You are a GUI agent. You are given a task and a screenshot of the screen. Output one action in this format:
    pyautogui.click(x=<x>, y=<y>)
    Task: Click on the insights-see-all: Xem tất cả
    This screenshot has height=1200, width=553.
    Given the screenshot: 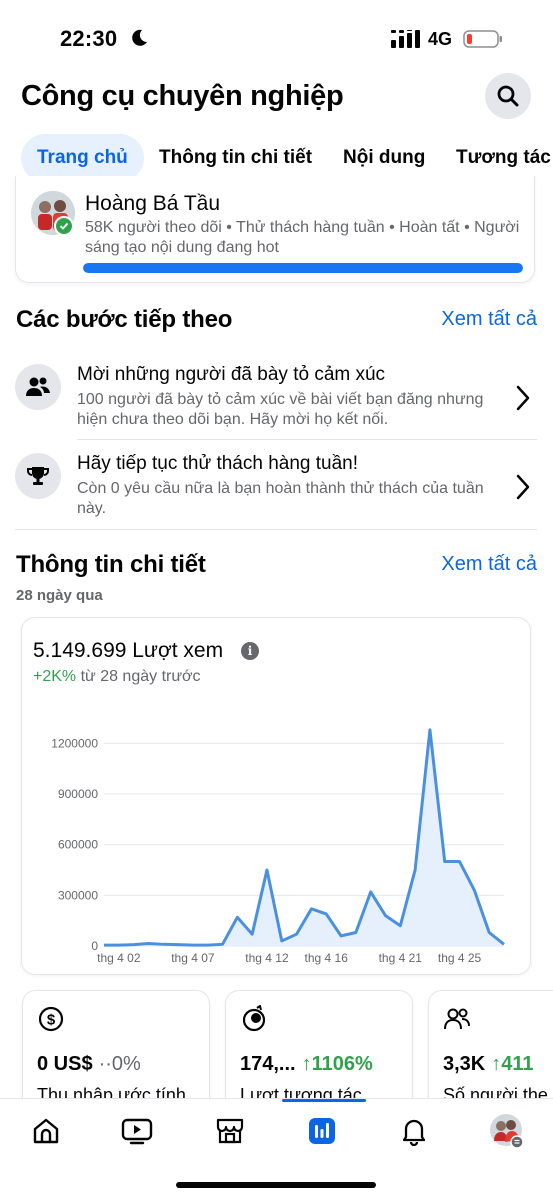 What is the action you would take?
    pyautogui.click(x=489, y=564)
    